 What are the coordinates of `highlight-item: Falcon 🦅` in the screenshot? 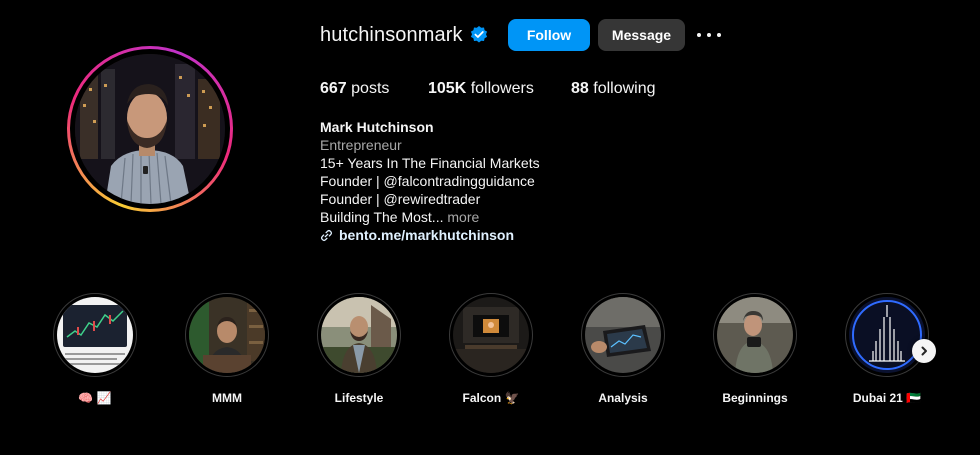 It's located at (491, 349).